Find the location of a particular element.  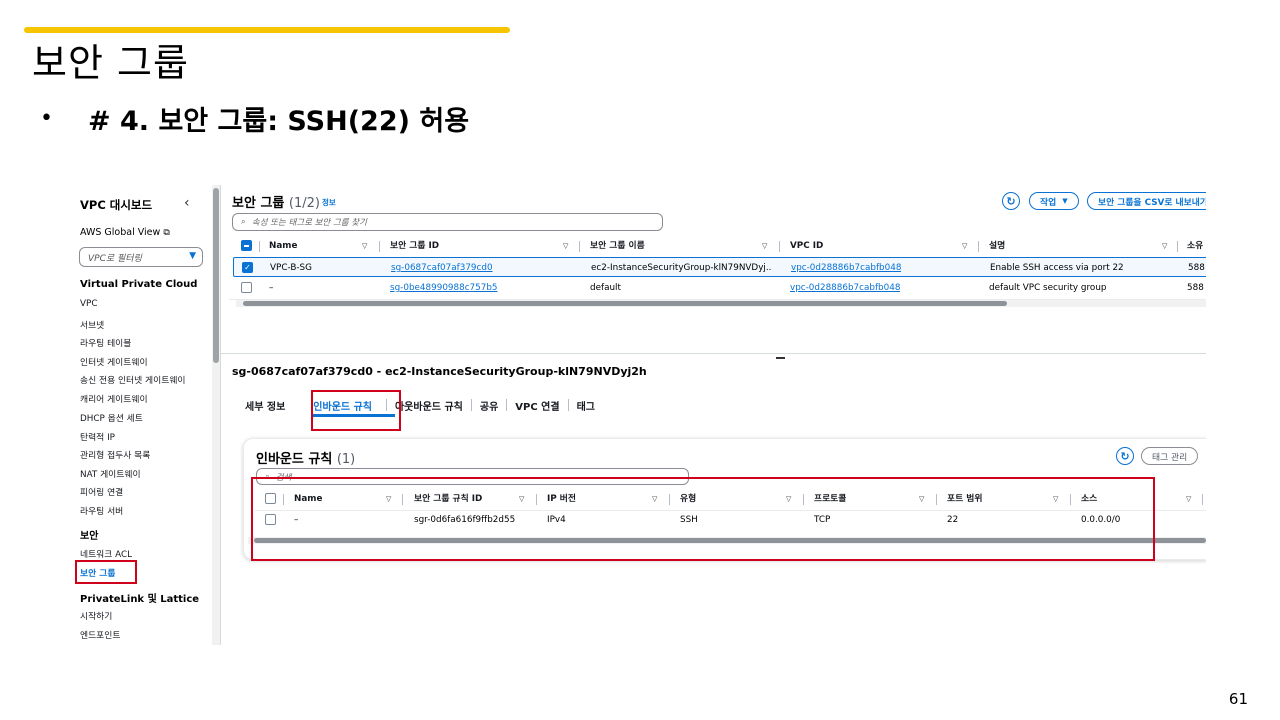

inbound-rules-count: (1) is located at coordinates (346, 459).